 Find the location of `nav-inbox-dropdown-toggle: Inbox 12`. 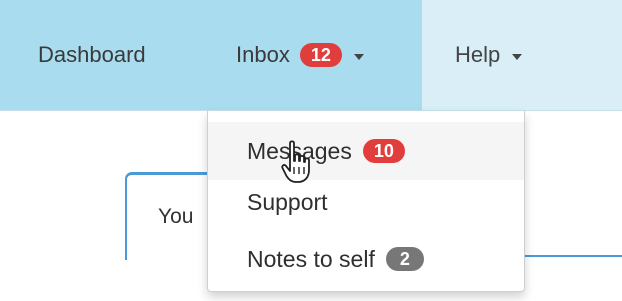

nav-inbox-dropdown-toggle: Inbox 12 is located at coordinates (313, 55).